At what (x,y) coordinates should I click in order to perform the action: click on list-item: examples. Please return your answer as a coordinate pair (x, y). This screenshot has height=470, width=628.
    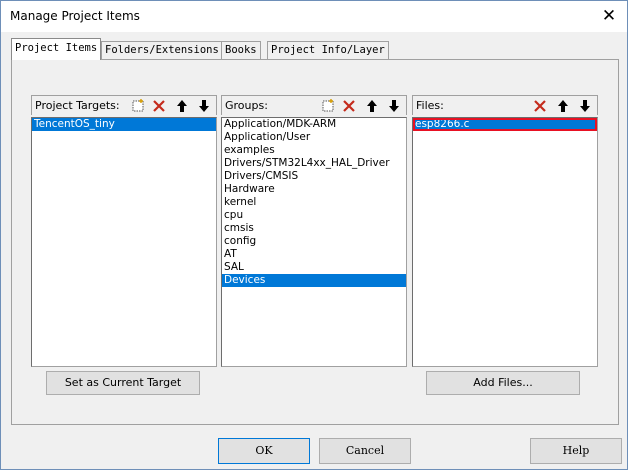
    Looking at the image, I should click on (314, 150).